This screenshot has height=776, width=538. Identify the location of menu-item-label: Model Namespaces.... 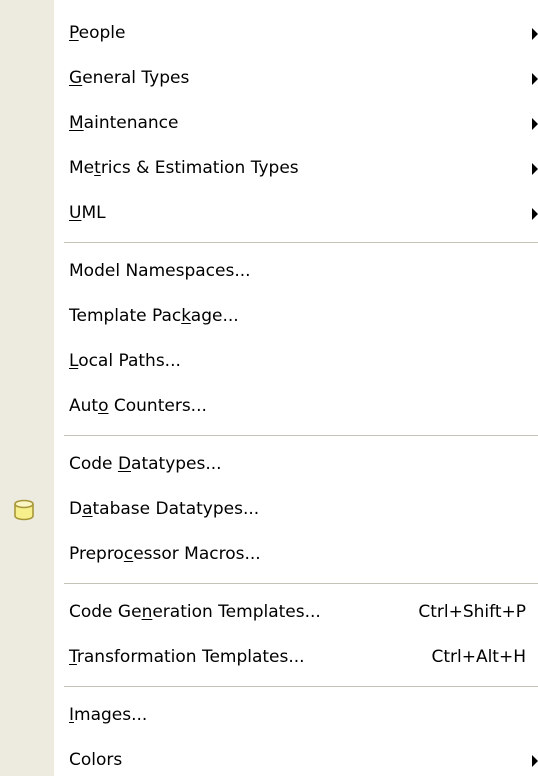
(160, 271).